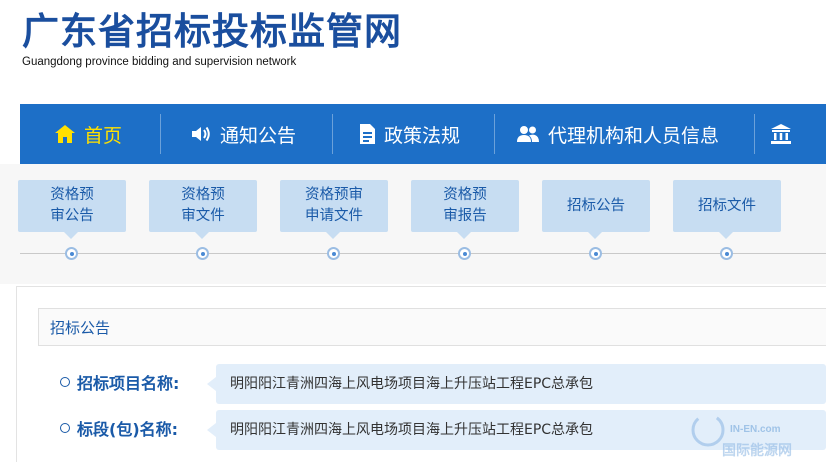 This screenshot has height=462, width=826. I want to click on main-navbar: 首页 通知公告 政策法规 代理机构和人员信息, so click(423, 134).